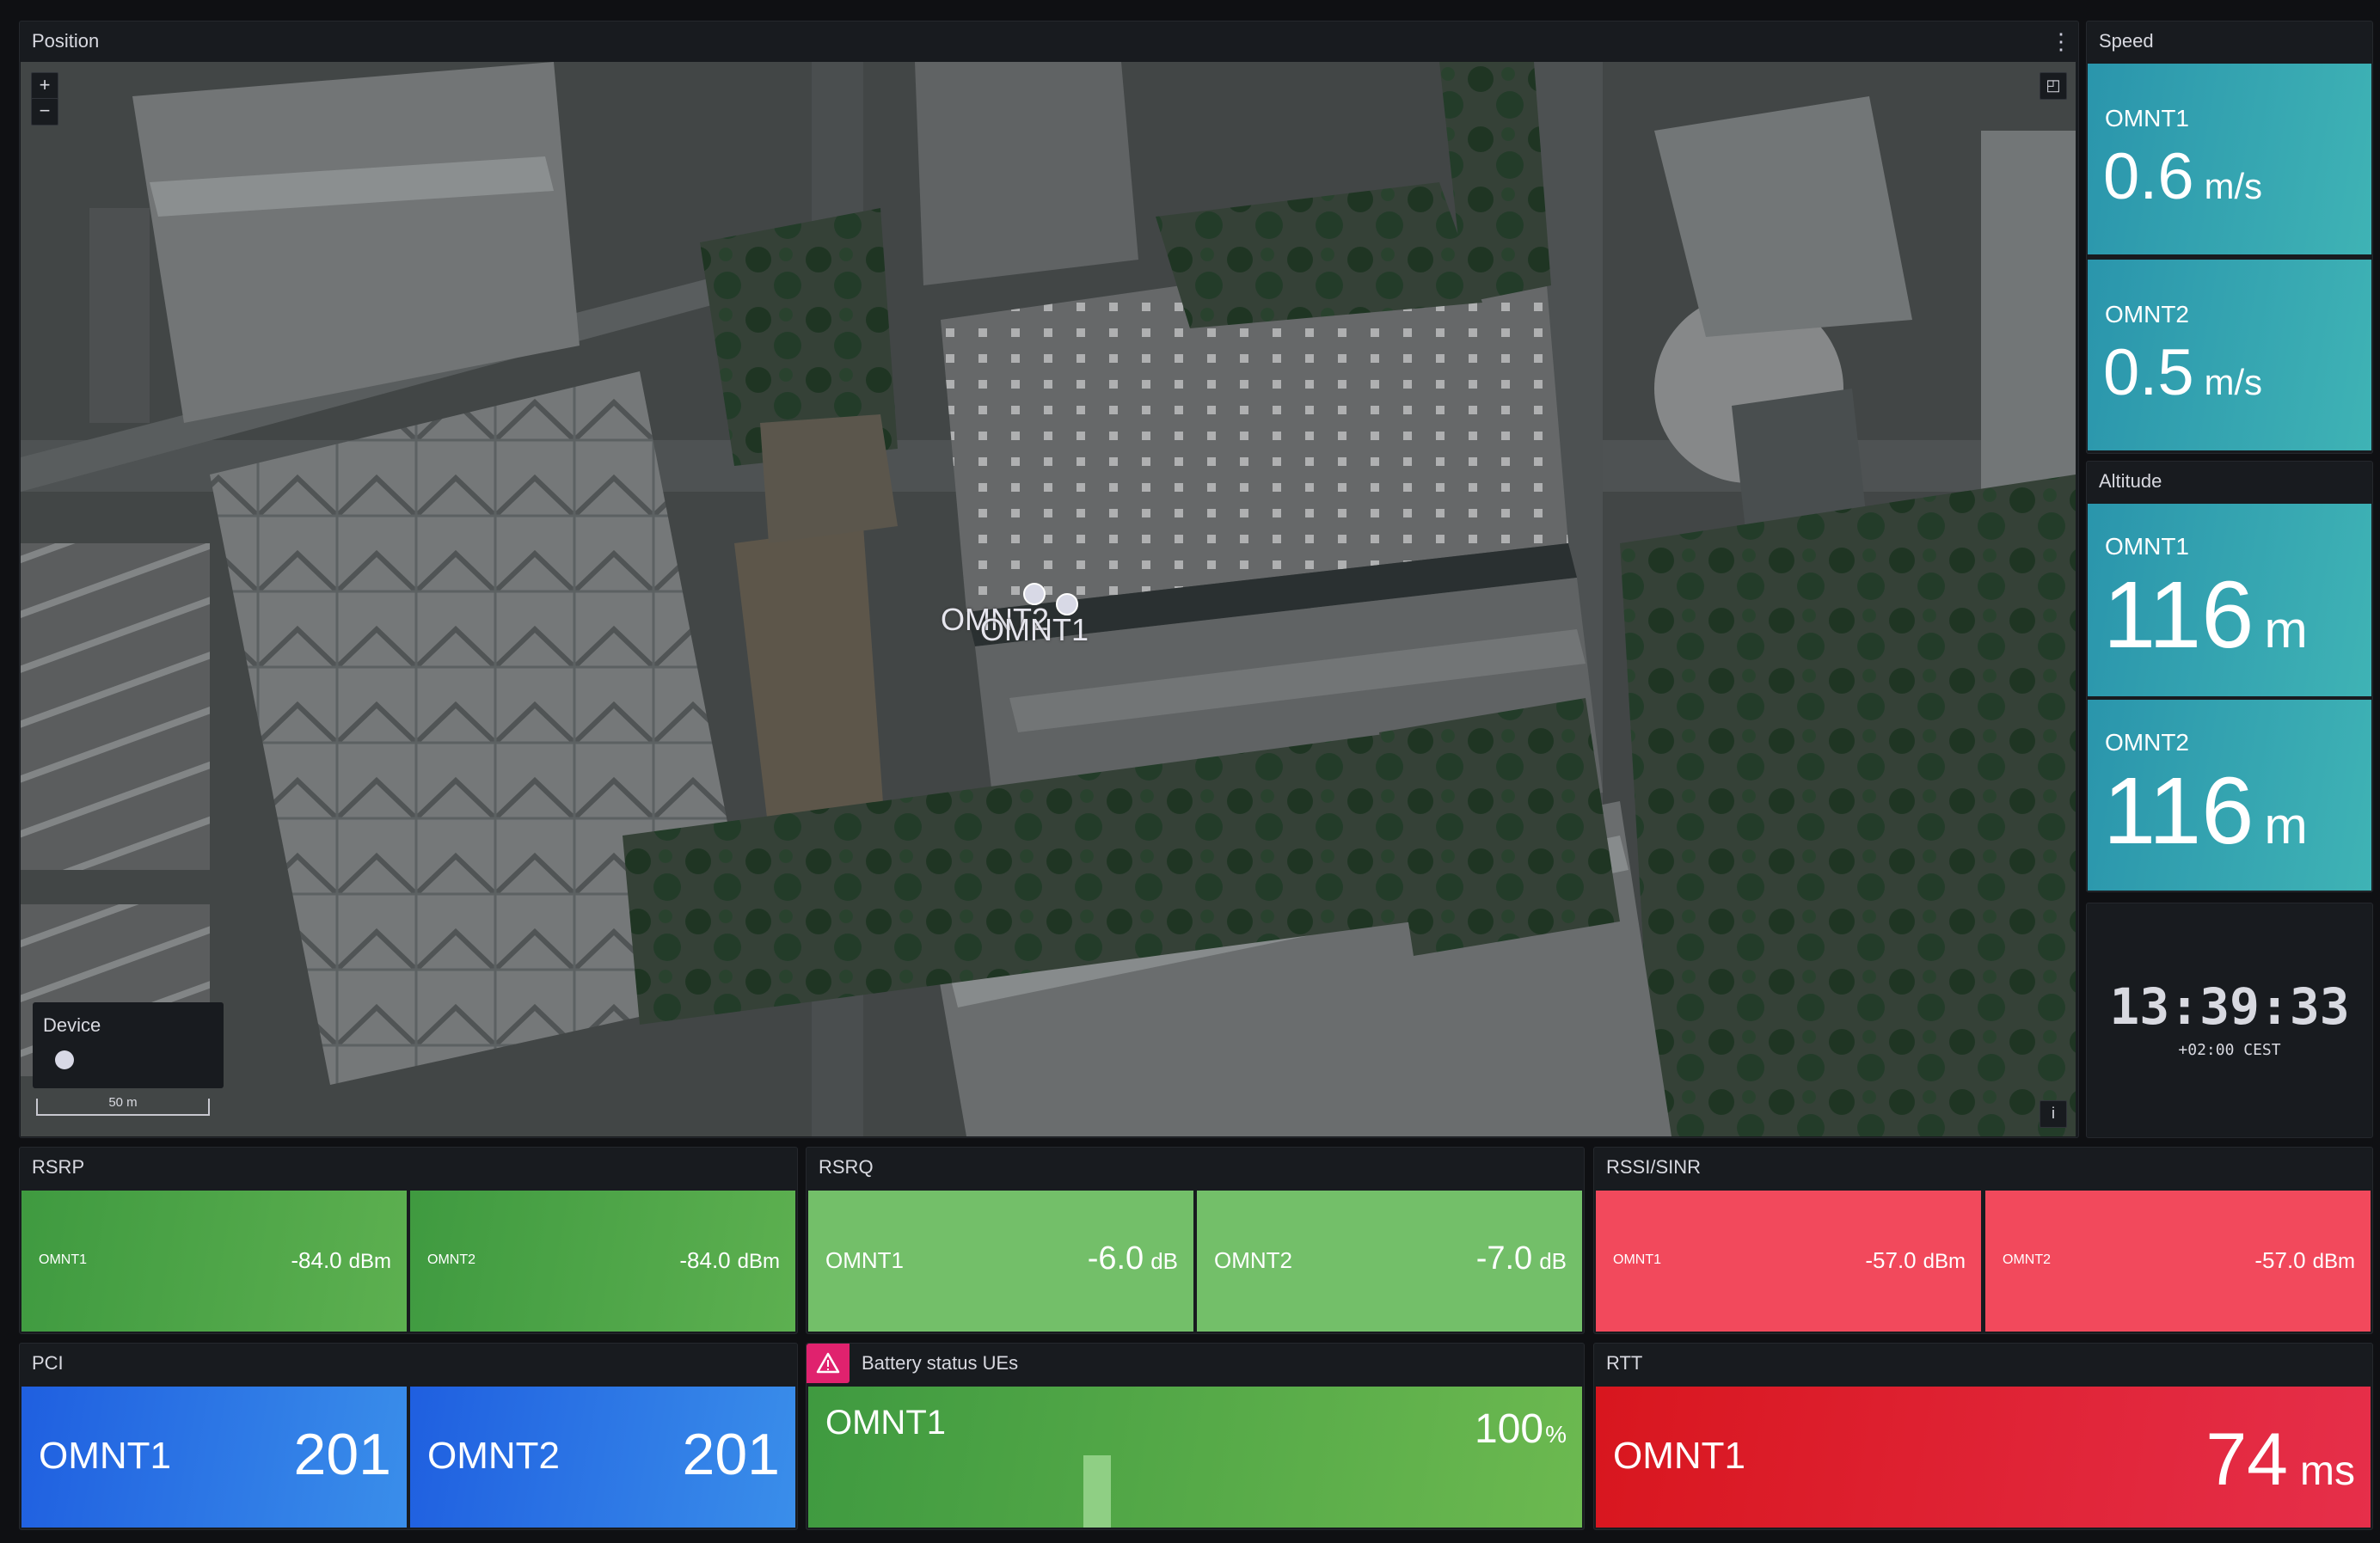  I want to click on speed-stat-omnt2: OMNT2 0.5 m/s, so click(2229, 355).